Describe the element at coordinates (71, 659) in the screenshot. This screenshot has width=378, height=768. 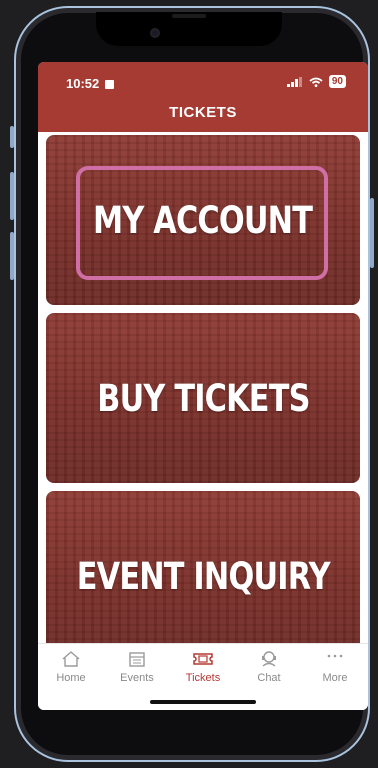
I see `home-icon` at that location.